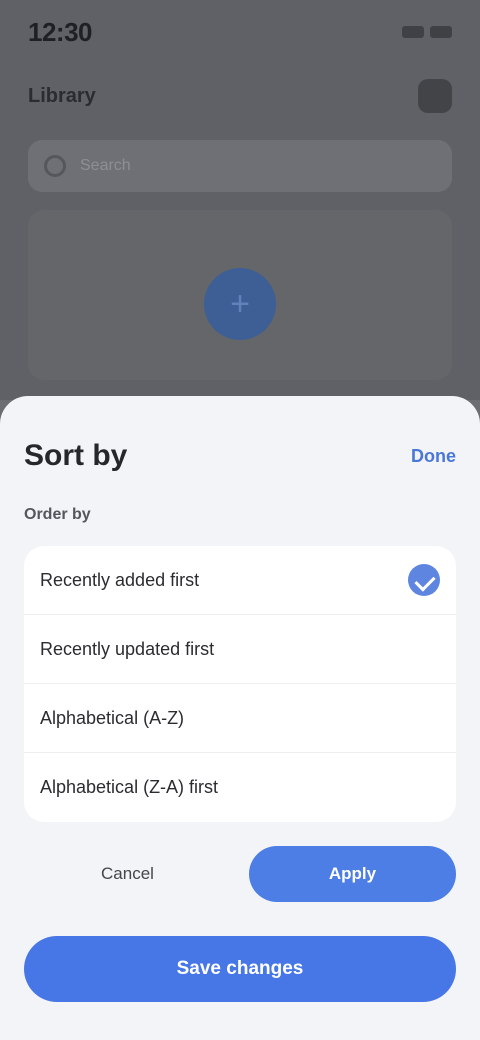 Image resolution: width=480 pixels, height=1040 pixels. What do you see at coordinates (424, 580) in the screenshot?
I see `radio-checked-icon` at bounding box center [424, 580].